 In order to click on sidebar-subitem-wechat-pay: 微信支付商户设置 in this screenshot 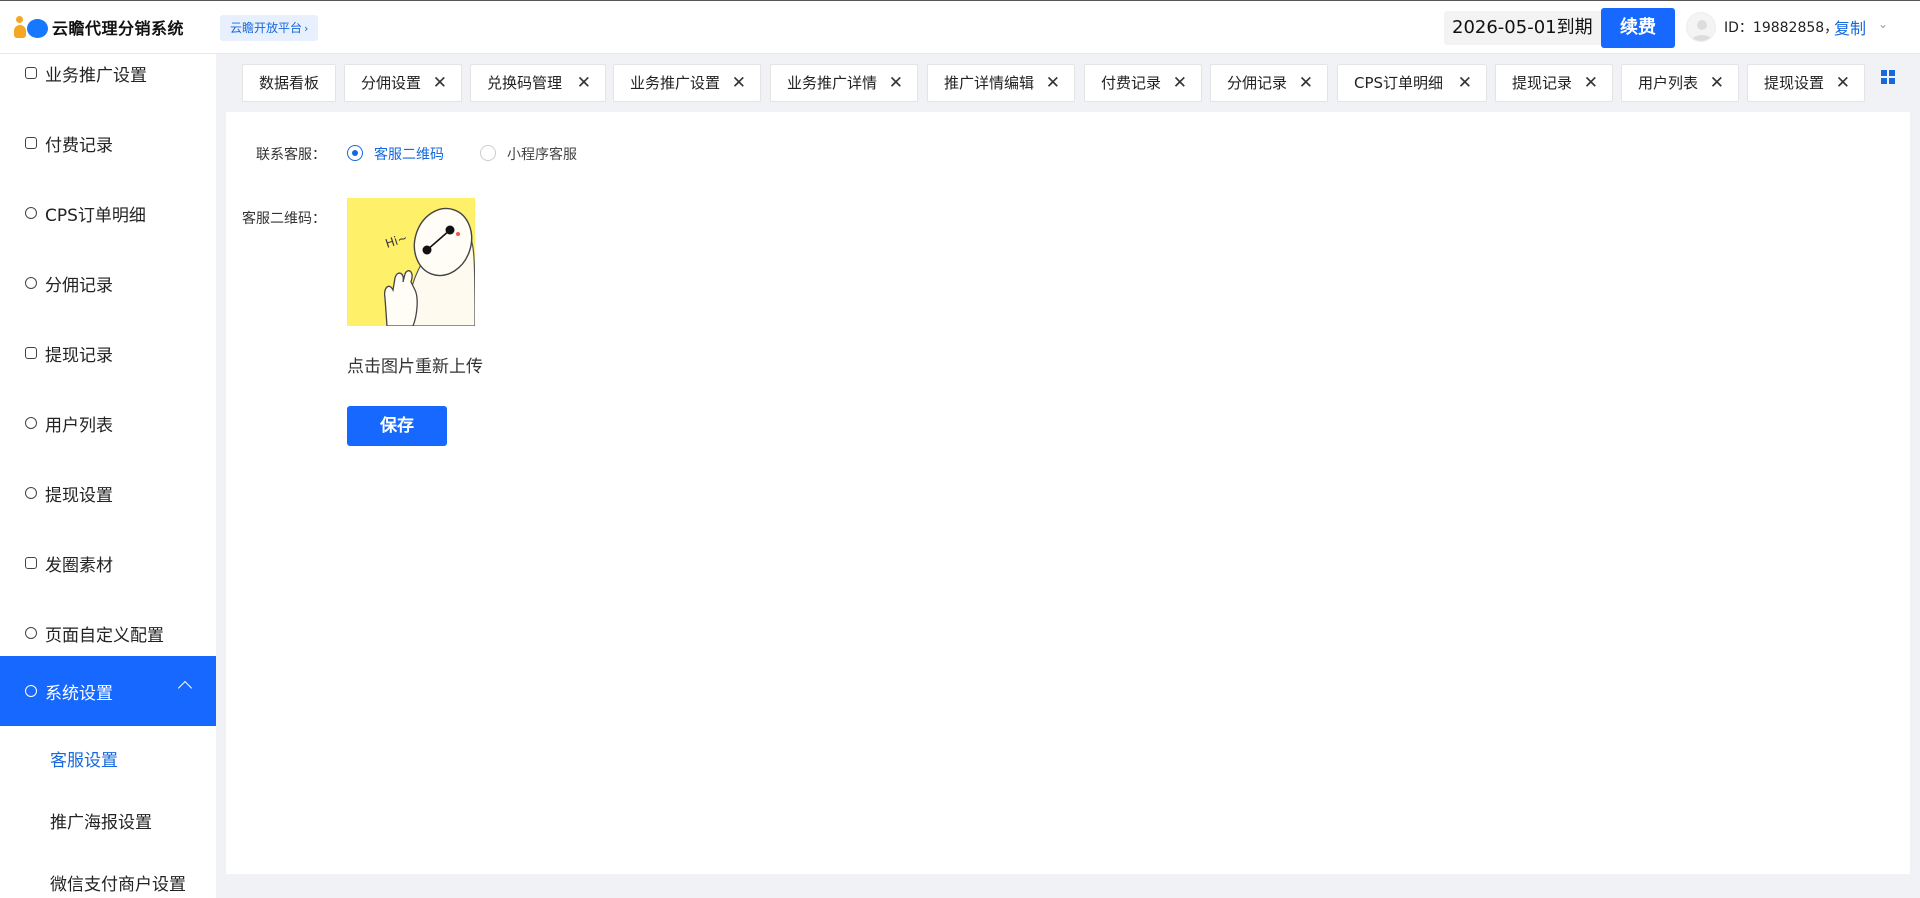, I will do `click(118, 882)`.